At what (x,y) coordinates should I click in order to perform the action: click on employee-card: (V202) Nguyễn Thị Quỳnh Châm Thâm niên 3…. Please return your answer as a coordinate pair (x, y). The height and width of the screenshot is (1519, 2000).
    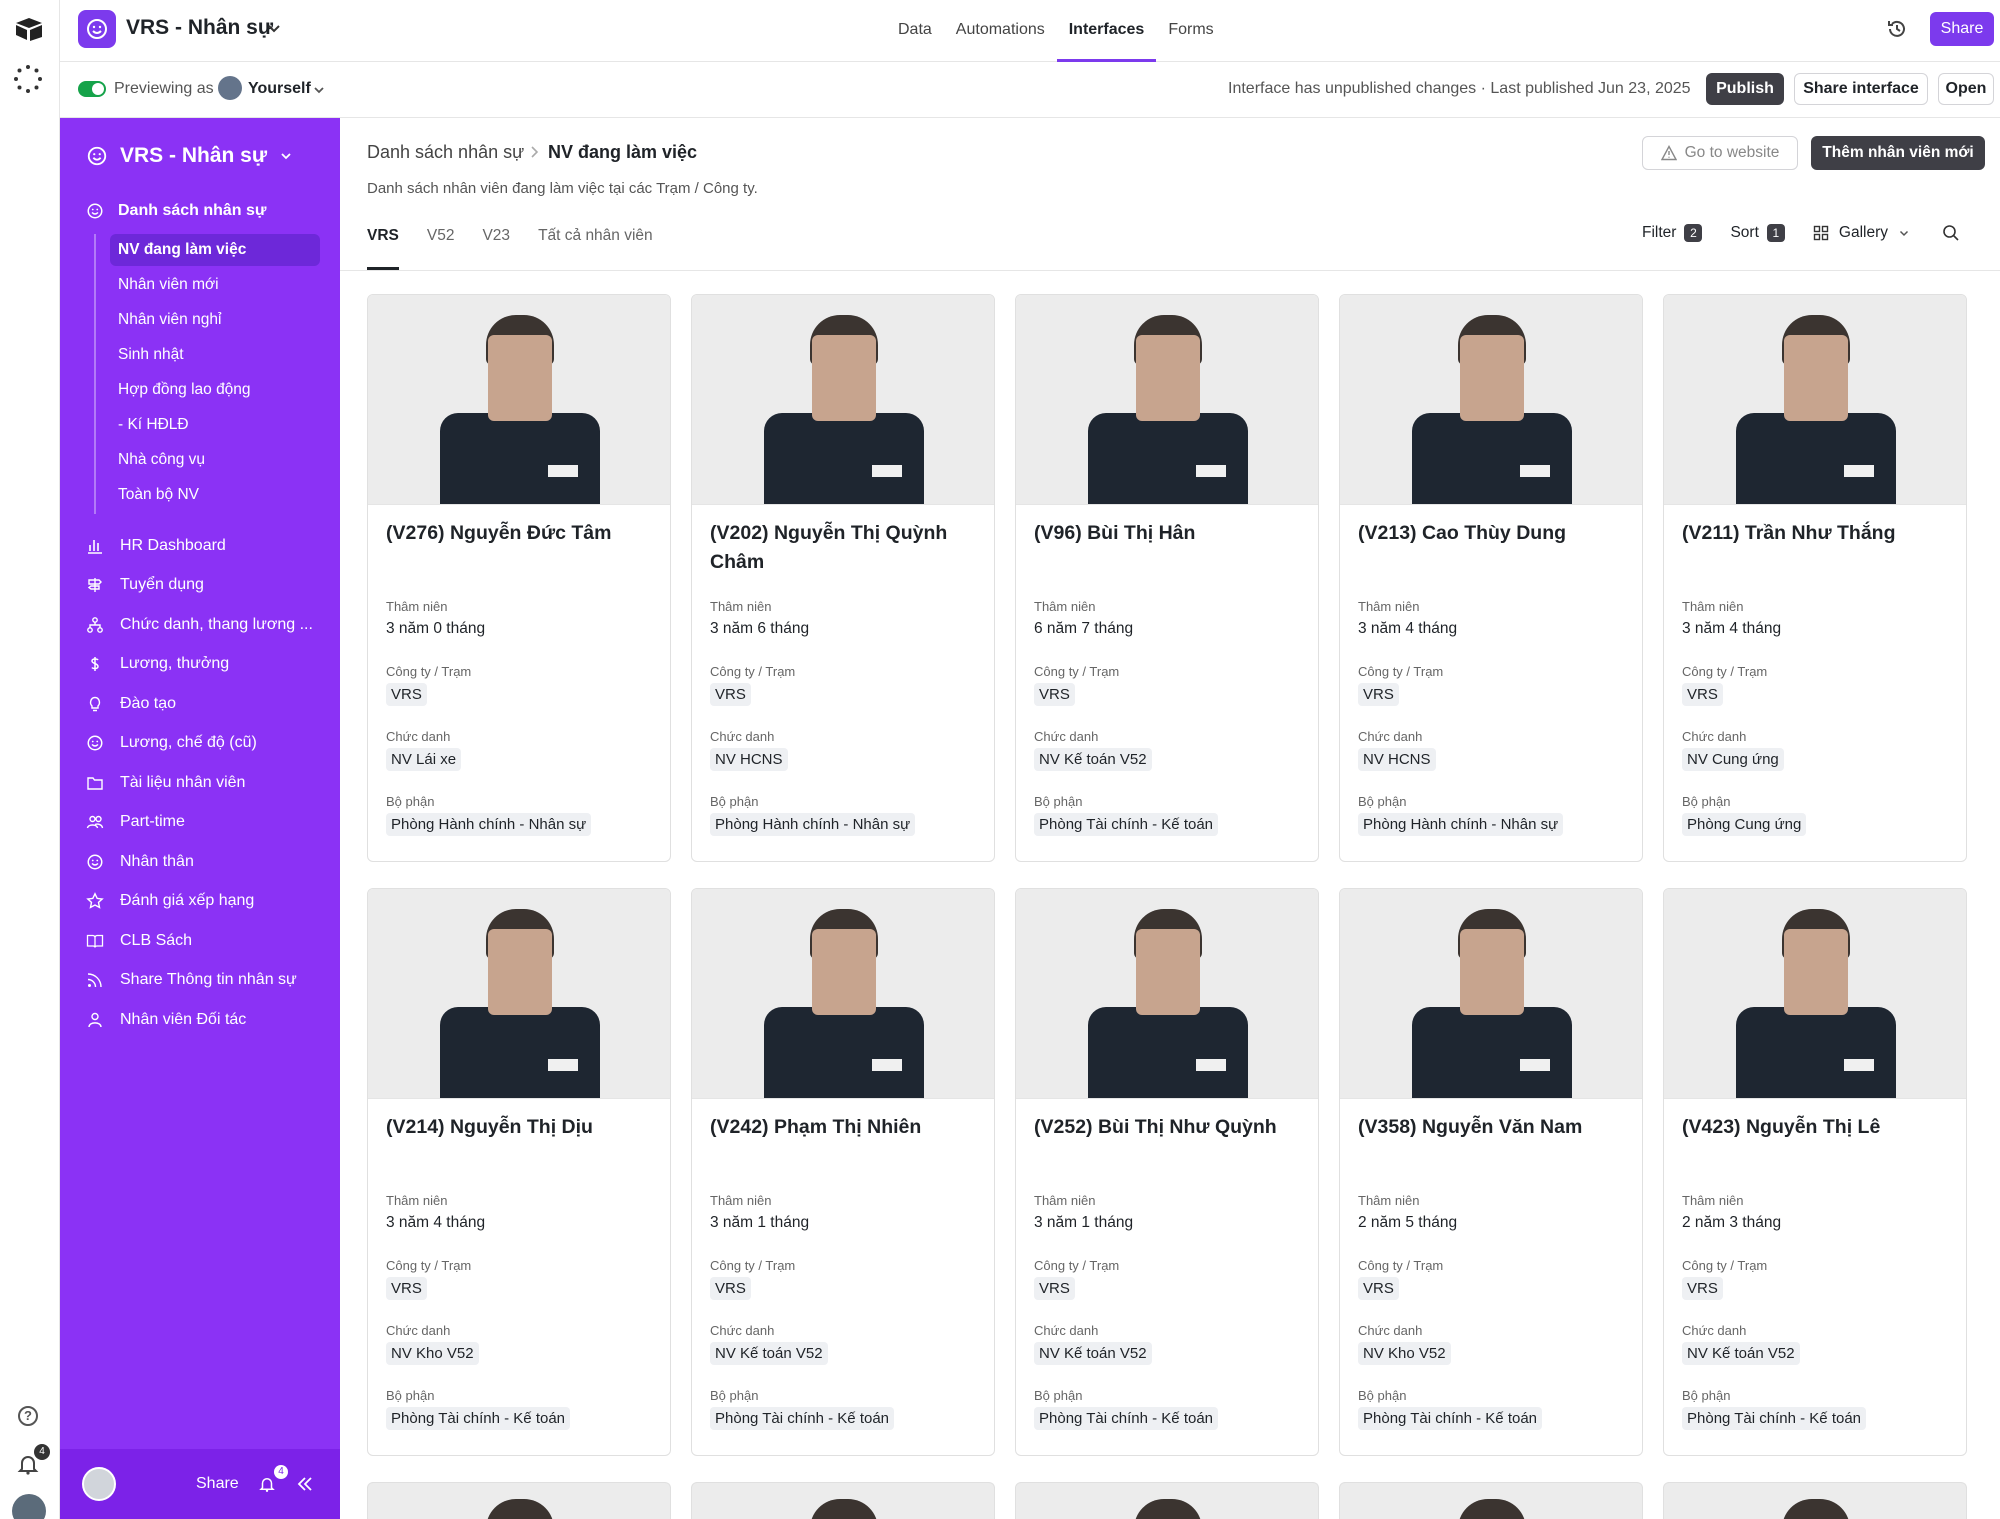
    Looking at the image, I should click on (843, 578).